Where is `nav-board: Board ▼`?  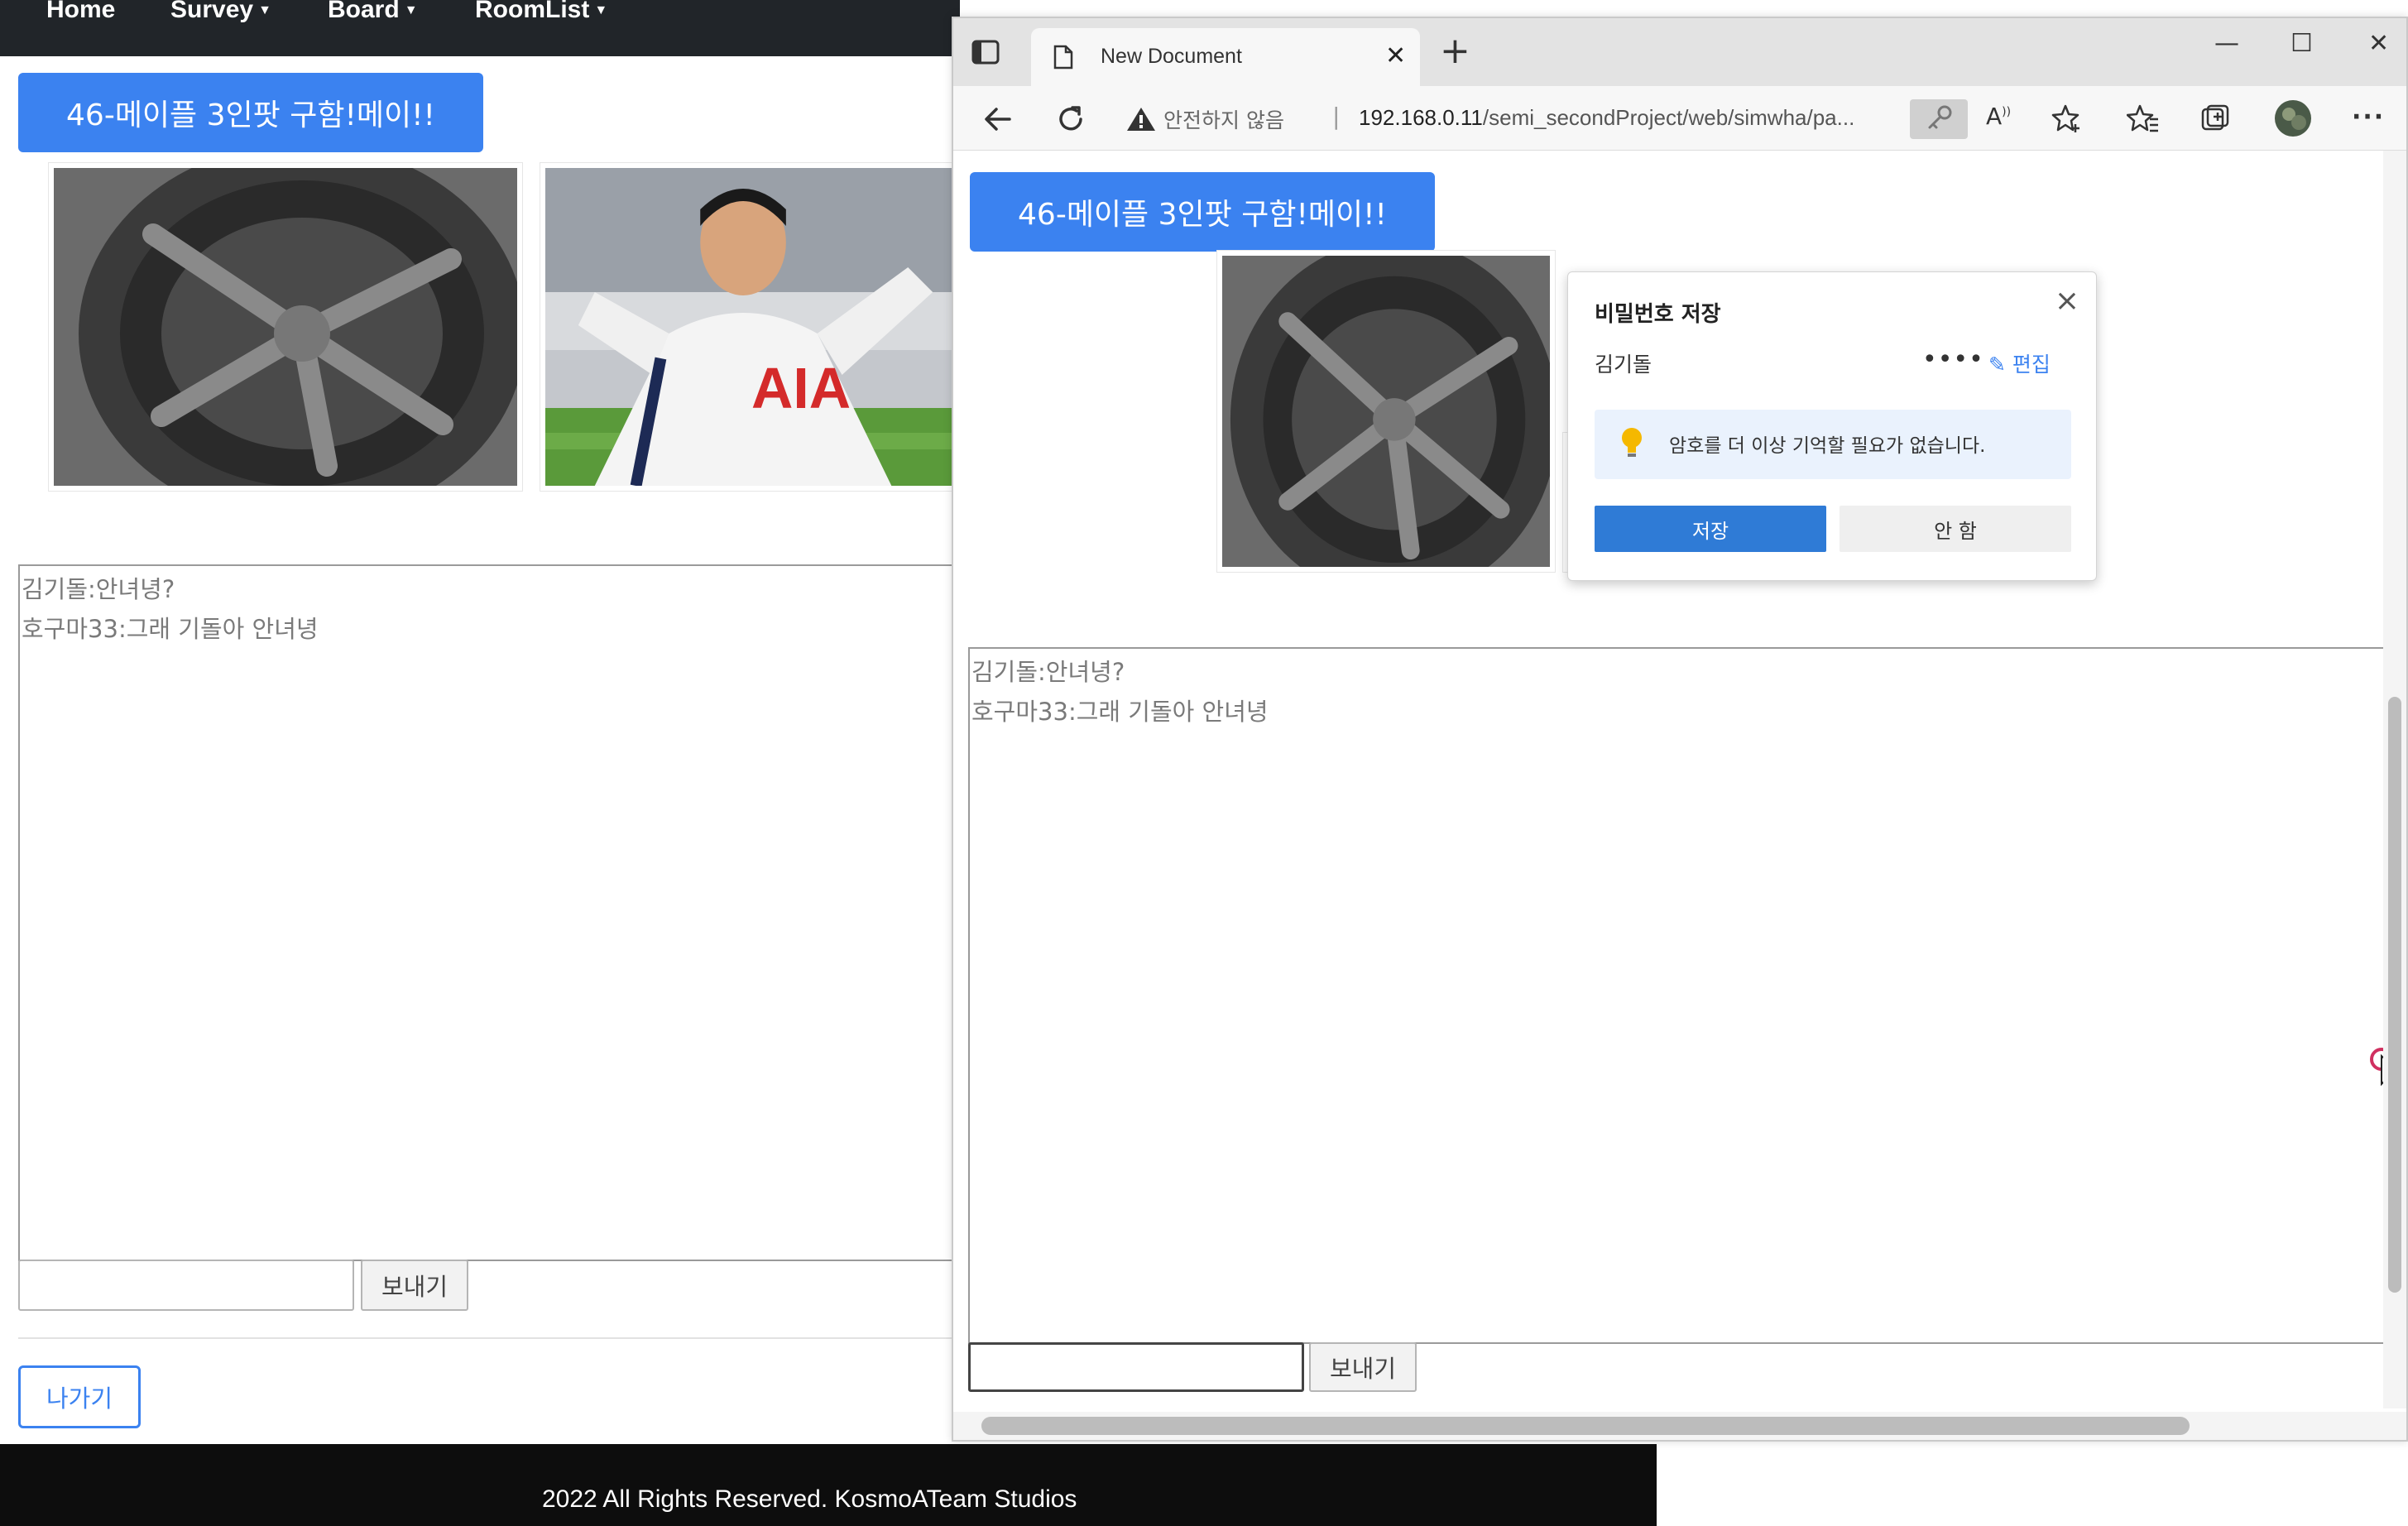 nav-board: Board ▼ is located at coordinates (373, 12).